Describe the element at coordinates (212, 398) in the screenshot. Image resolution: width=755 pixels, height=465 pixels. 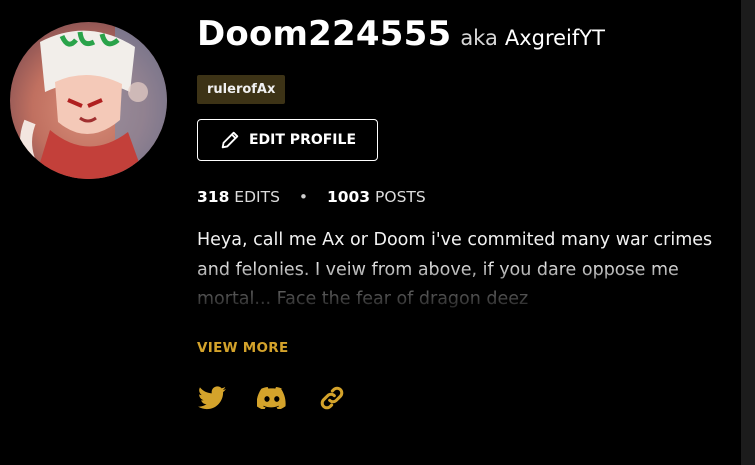
I see `twitter-icon` at that location.